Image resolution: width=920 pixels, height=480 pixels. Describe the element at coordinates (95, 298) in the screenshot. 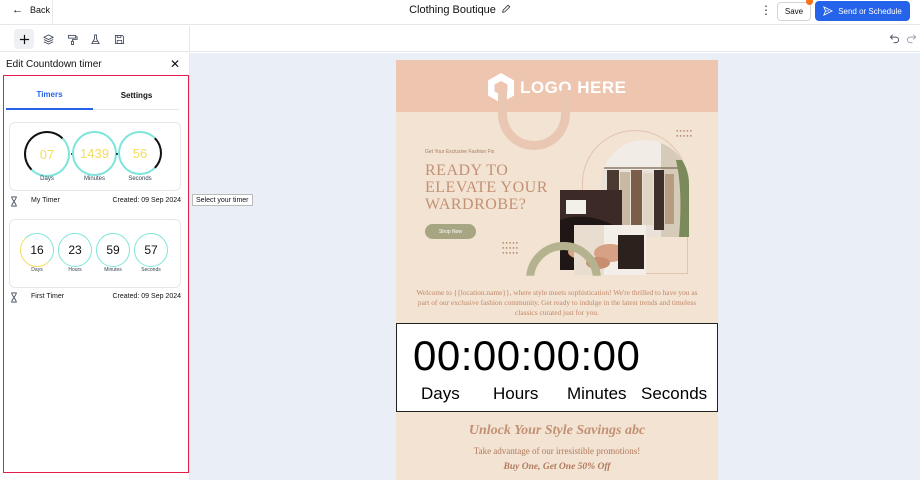

I see `timer-row-first-timer: First Timer Created: 09 Sep 2024` at that location.